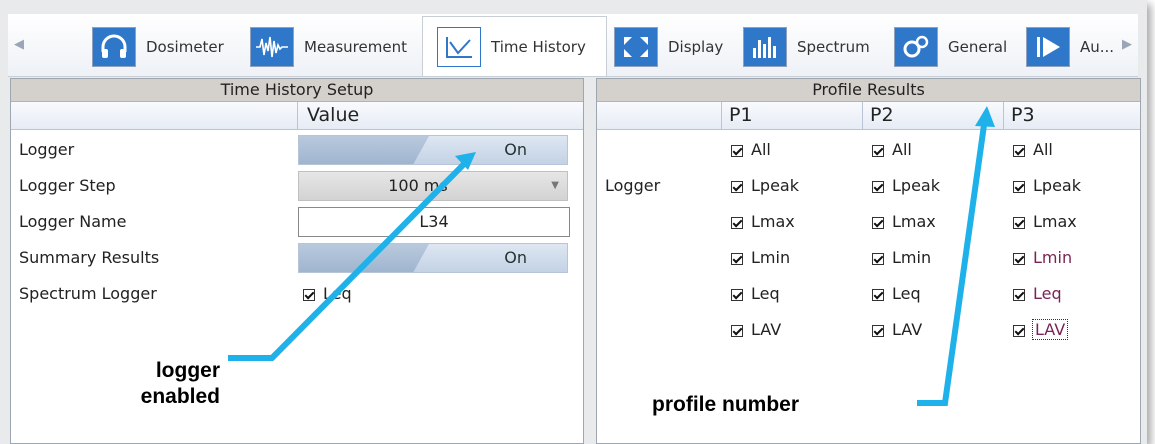 The height and width of the screenshot is (444, 1155). Describe the element at coordinates (952, 261) in the screenshot. I see `arrow-profile-number` at that location.